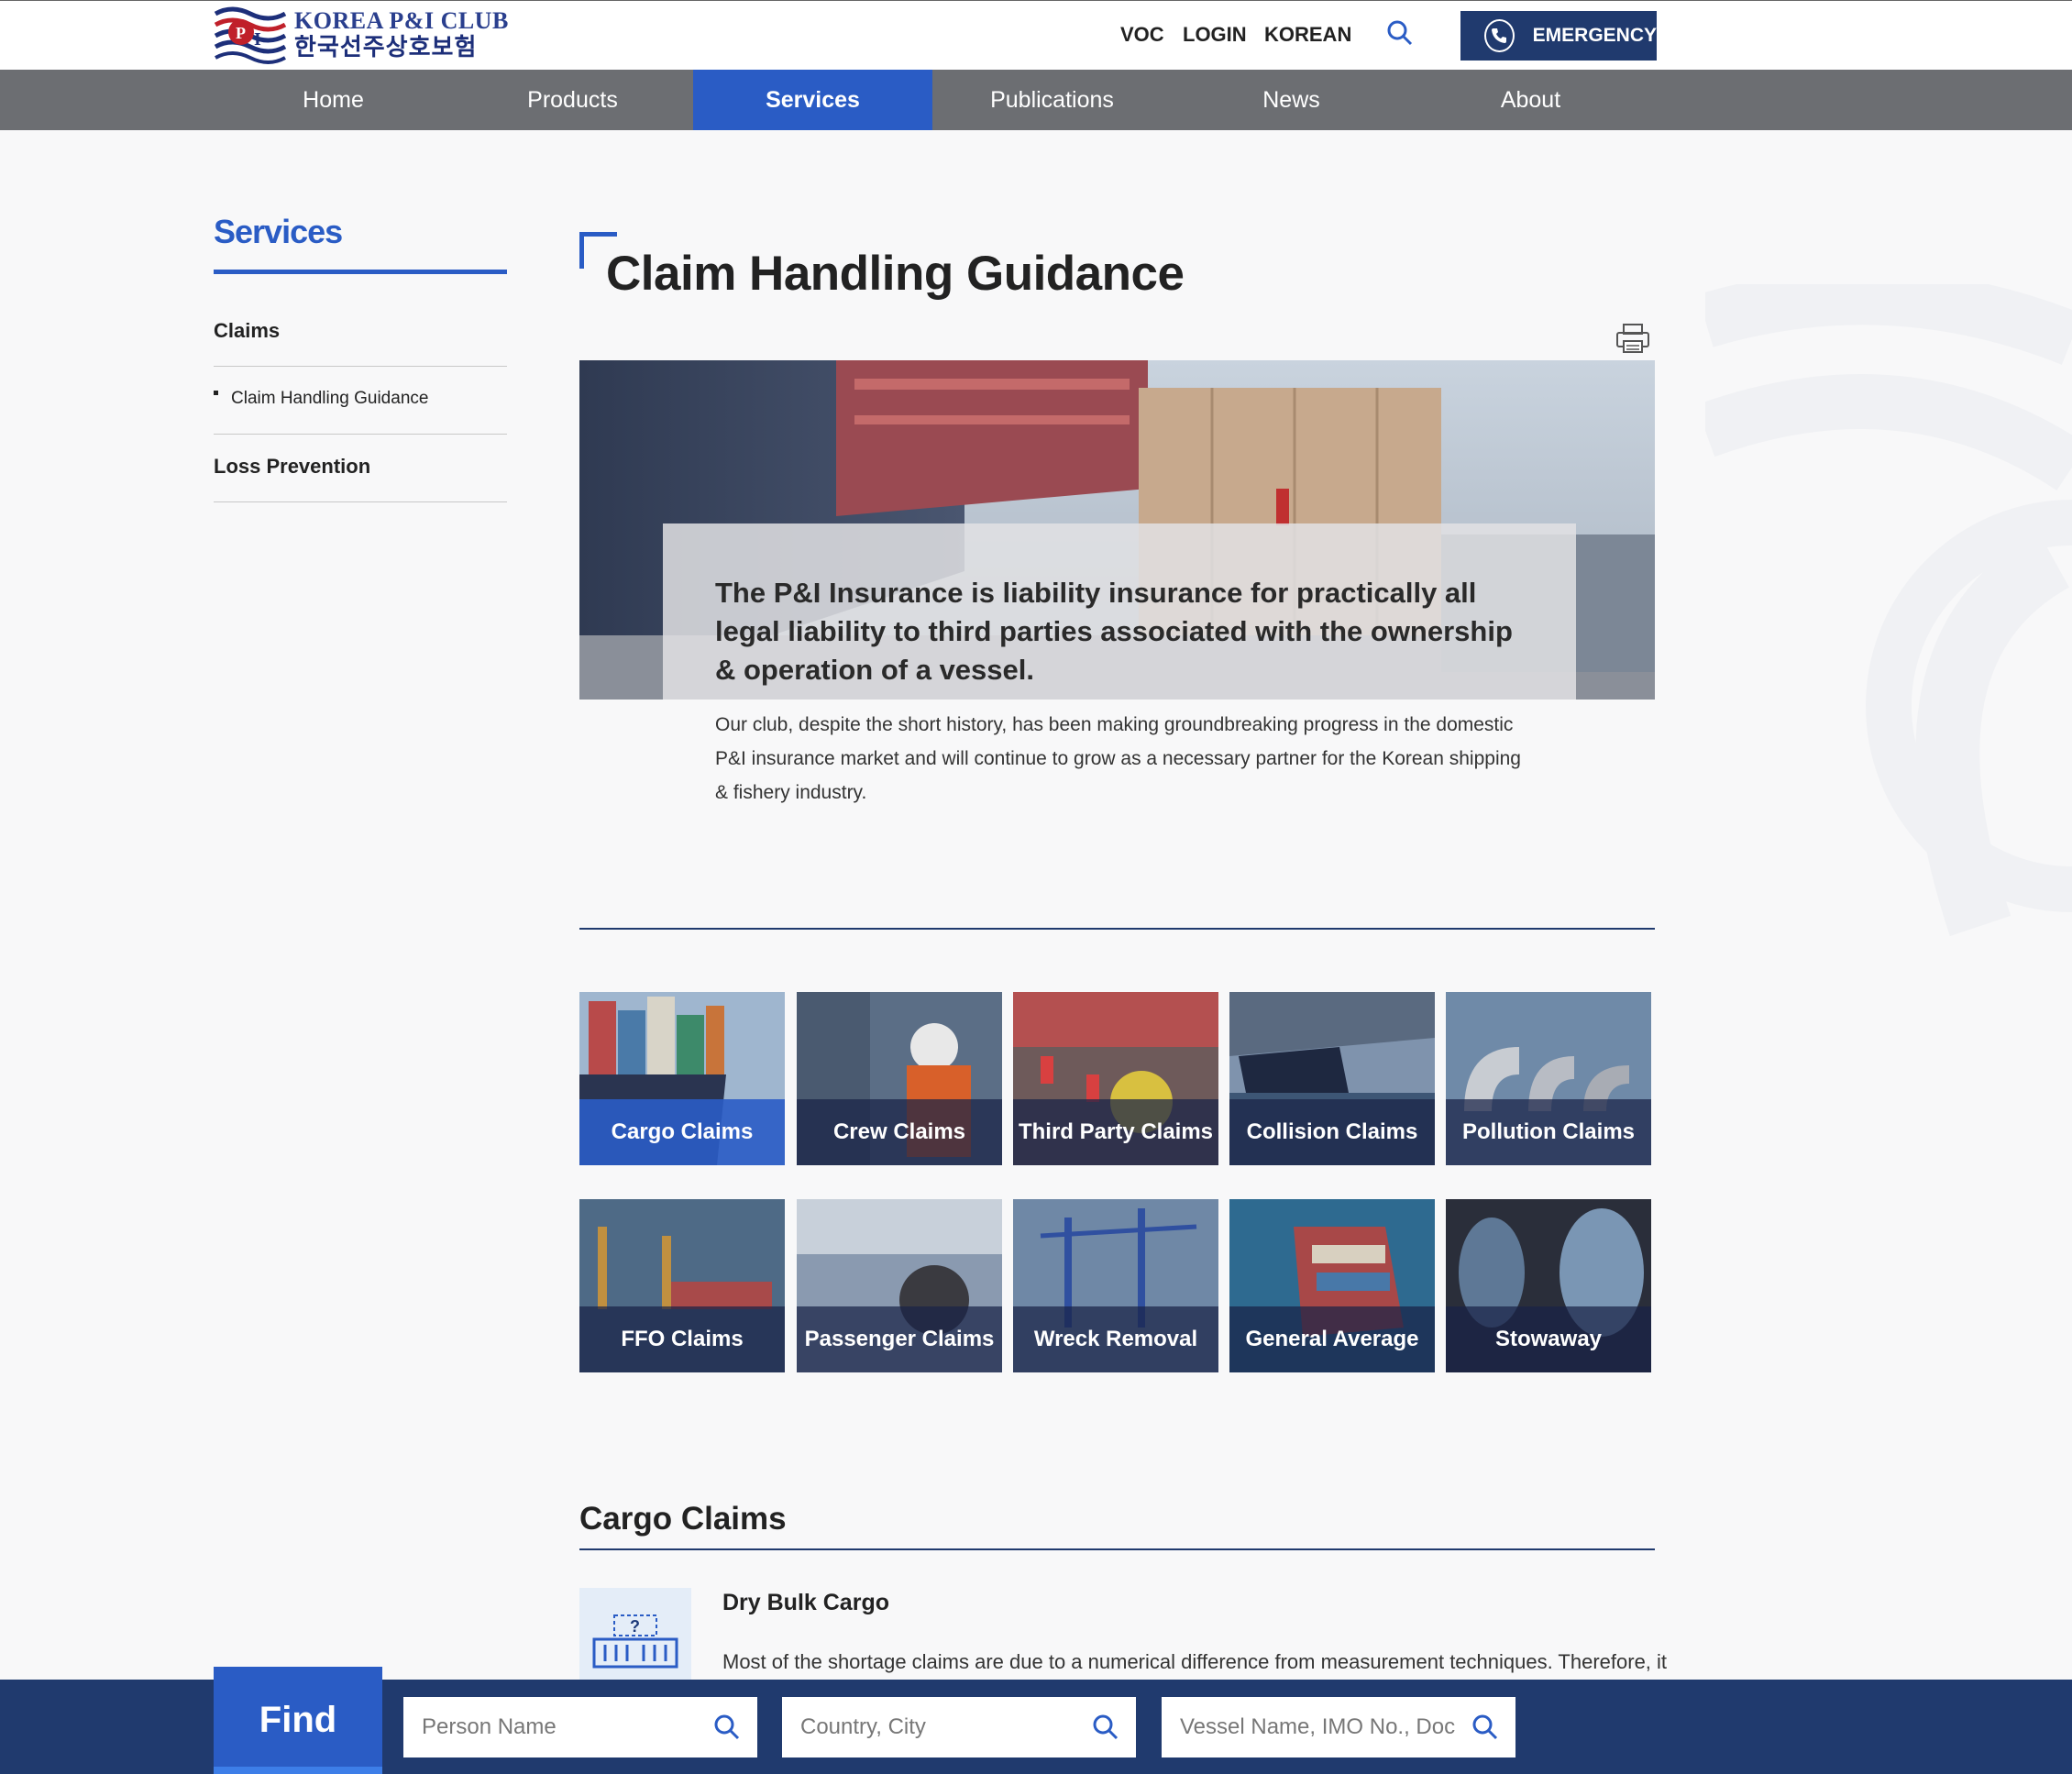 The width and height of the screenshot is (2072, 1774). Describe the element at coordinates (386, 47) in the screenshot. I see `logo-korean-text: 한국선주상호보험` at that location.